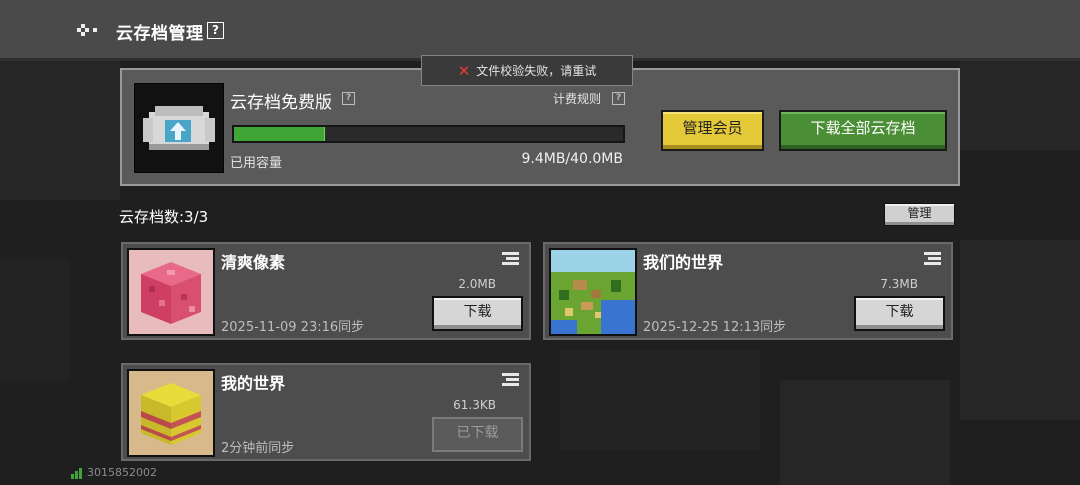 The width and height of the screenshot is (1080, 485). I want to click on used-capacity-label: 已用容量, so click(256, 163).